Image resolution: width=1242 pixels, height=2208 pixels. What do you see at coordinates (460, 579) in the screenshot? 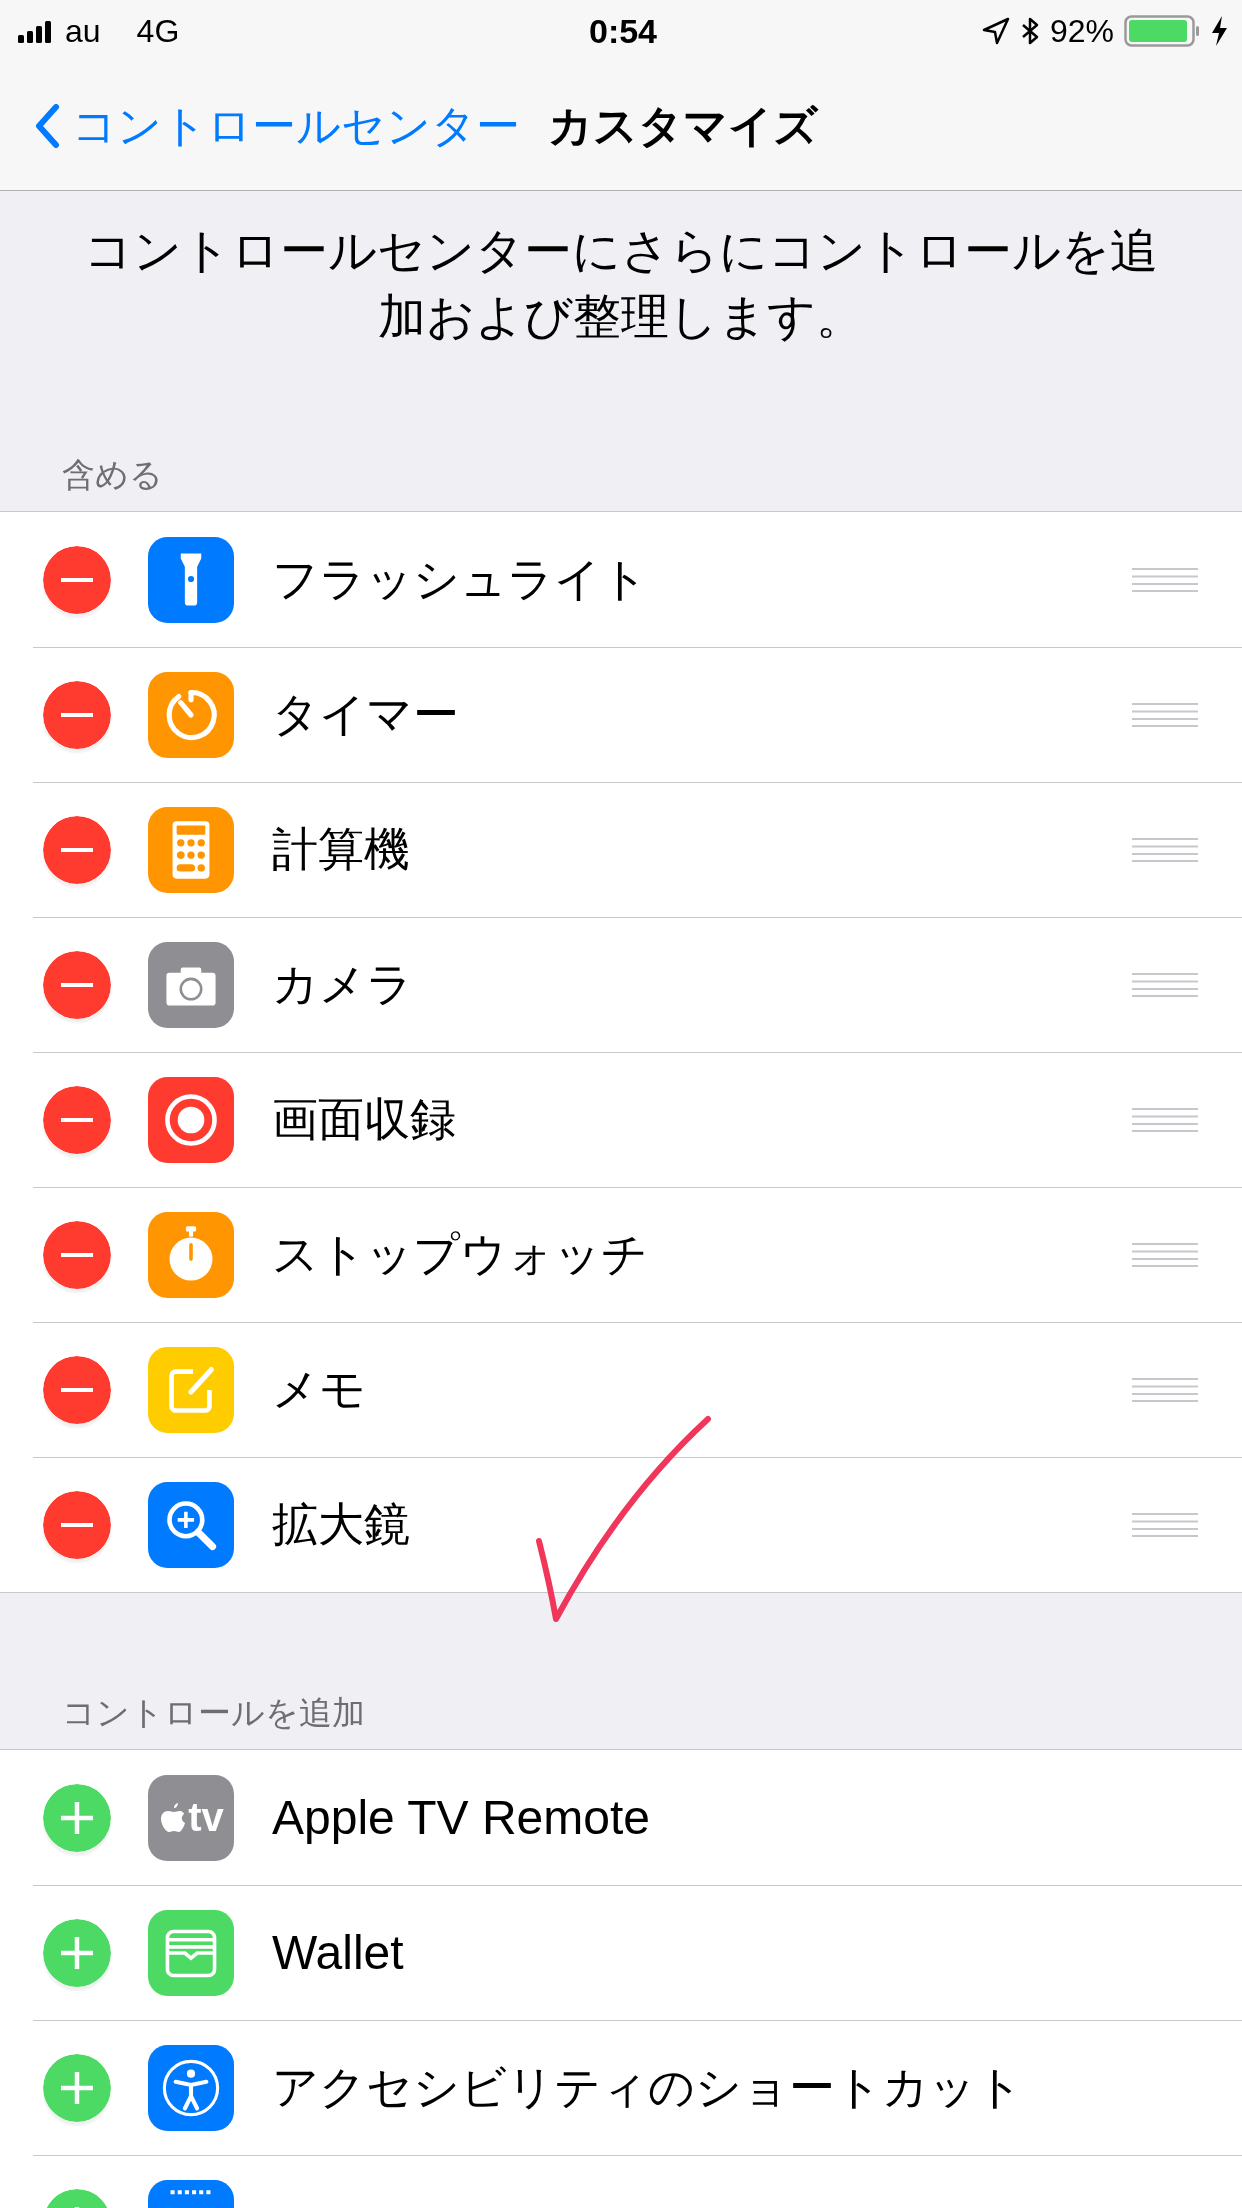
I see `control-name: フラッシュライト` at bounding box center [460, 579].